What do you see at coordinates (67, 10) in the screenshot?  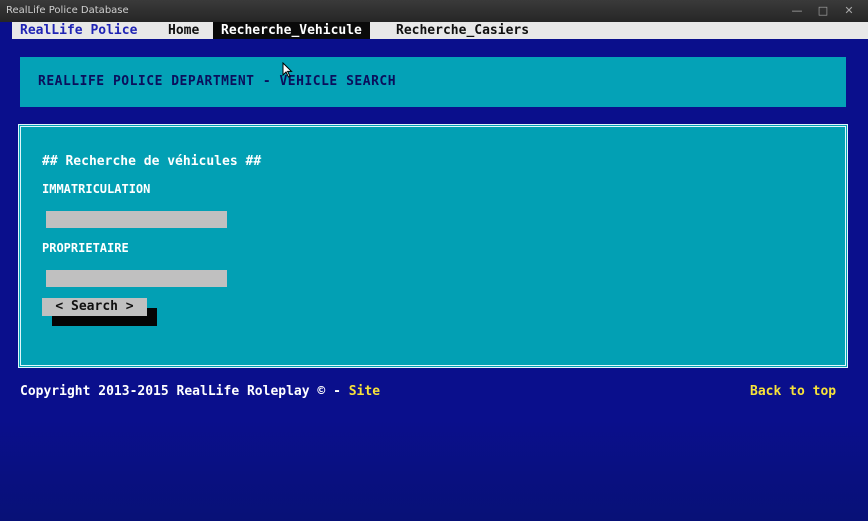 I see `window-title: RealLife Police Database` at bounding box center [67, 10].